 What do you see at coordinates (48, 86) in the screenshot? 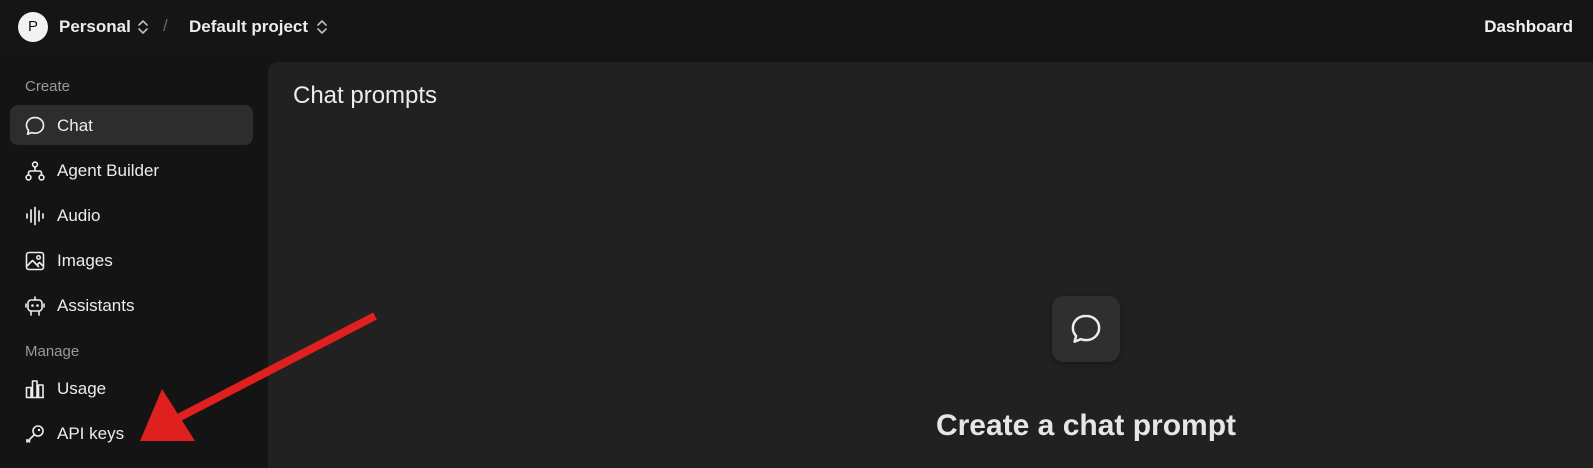
I see `section-heading-create: Create` at bounding box center [48, 86].